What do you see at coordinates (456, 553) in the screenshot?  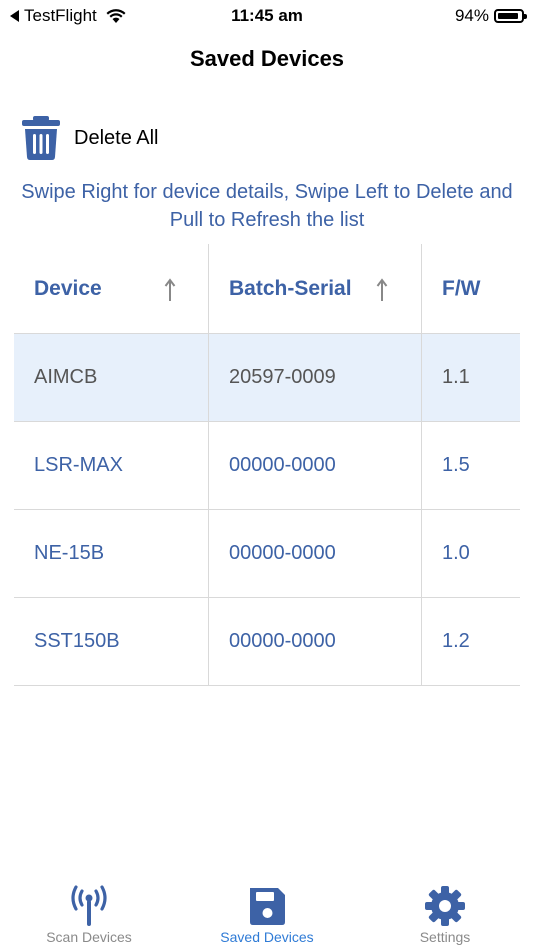 I see `firmware-cell: 1.0` at bounding box center [456, 553].